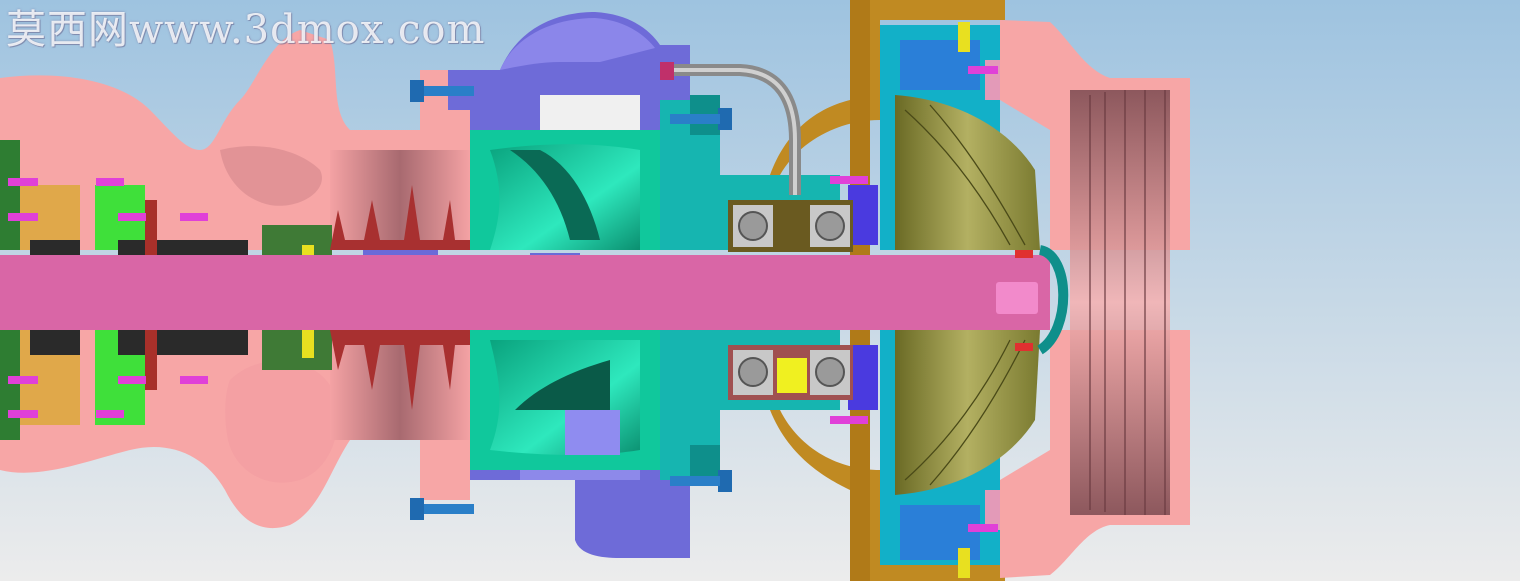  I want to click on seal-yellow-turbine-lower, so click(964, 563).